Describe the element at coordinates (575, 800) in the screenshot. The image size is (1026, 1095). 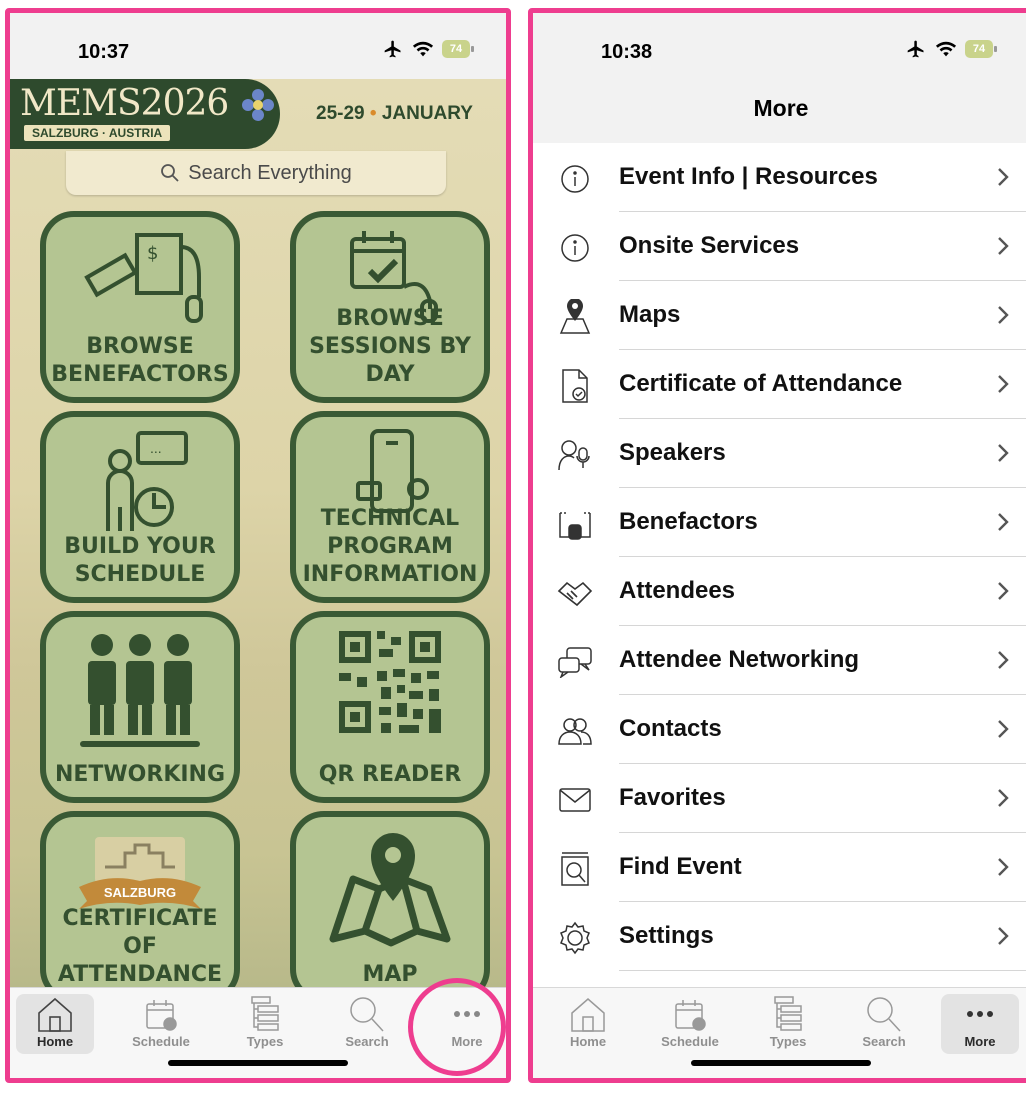
I see `envelope-icon` at that location.